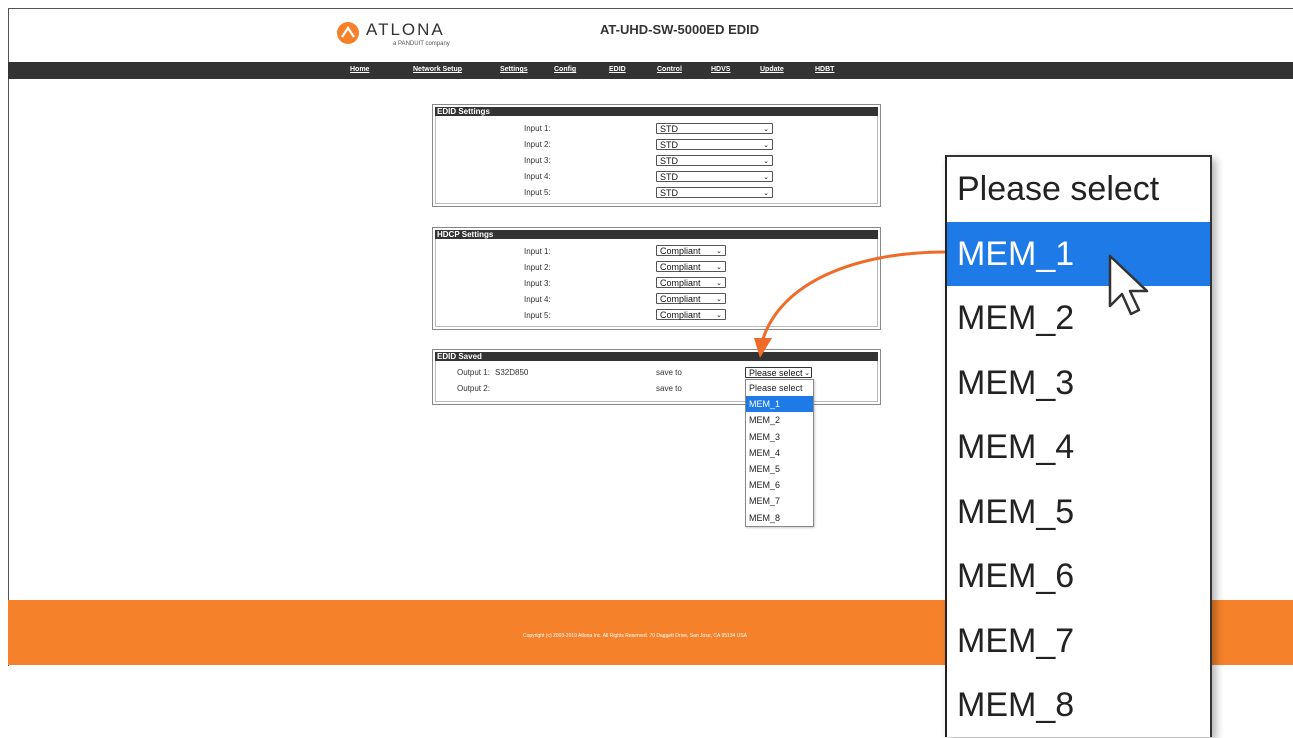 This screenshot has height=738, width=1293. Describe the element at coordinates (691, 250) in the screenshot. I see `hdcp-input-1-select: Compliant ⌄` at that location.